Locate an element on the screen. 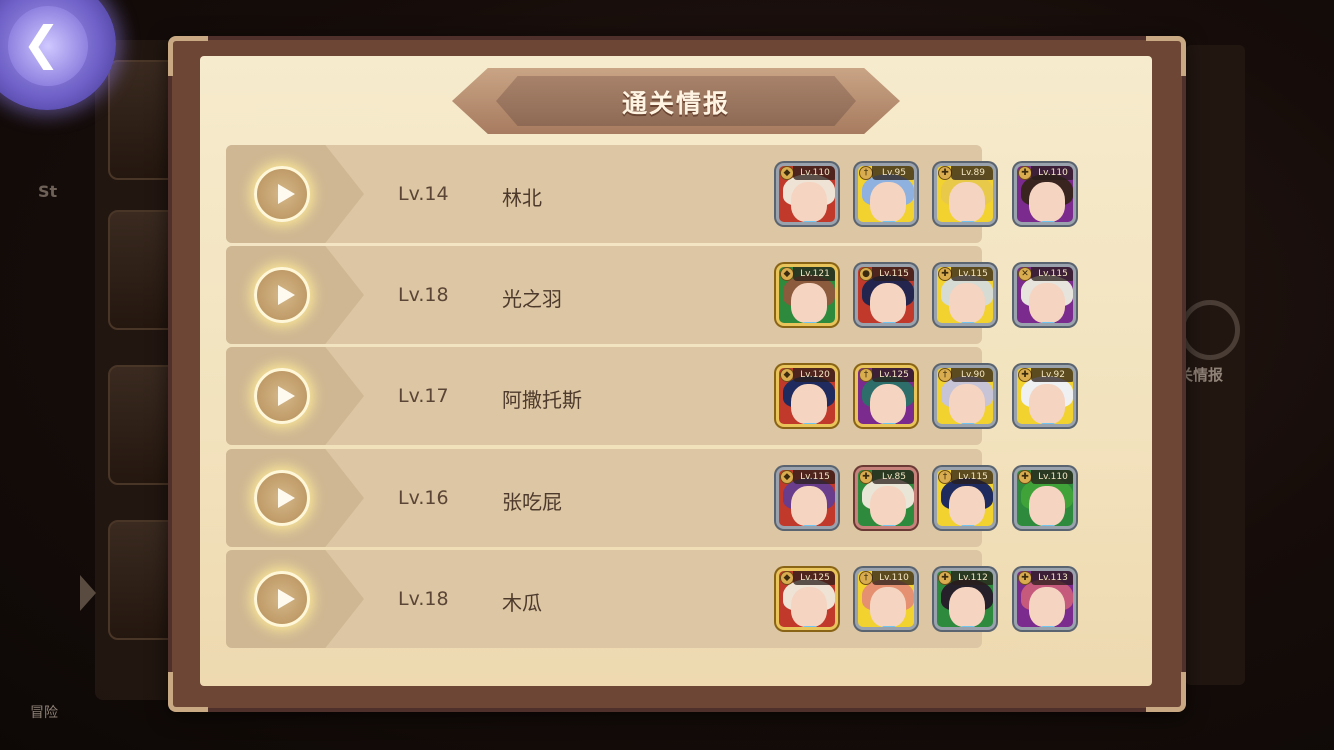 The image size is (1334, 750). title-banner: 通关情报 is located at coordinates (676, 101).